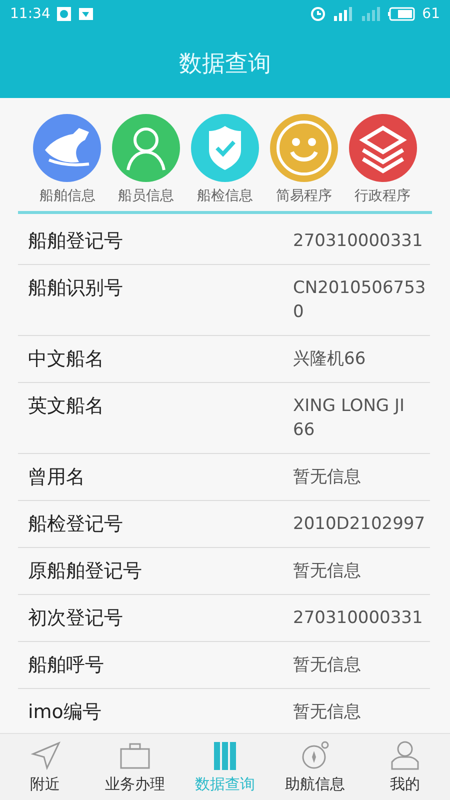  I want to click on category-button: 船舶信息, so click(67, 159).